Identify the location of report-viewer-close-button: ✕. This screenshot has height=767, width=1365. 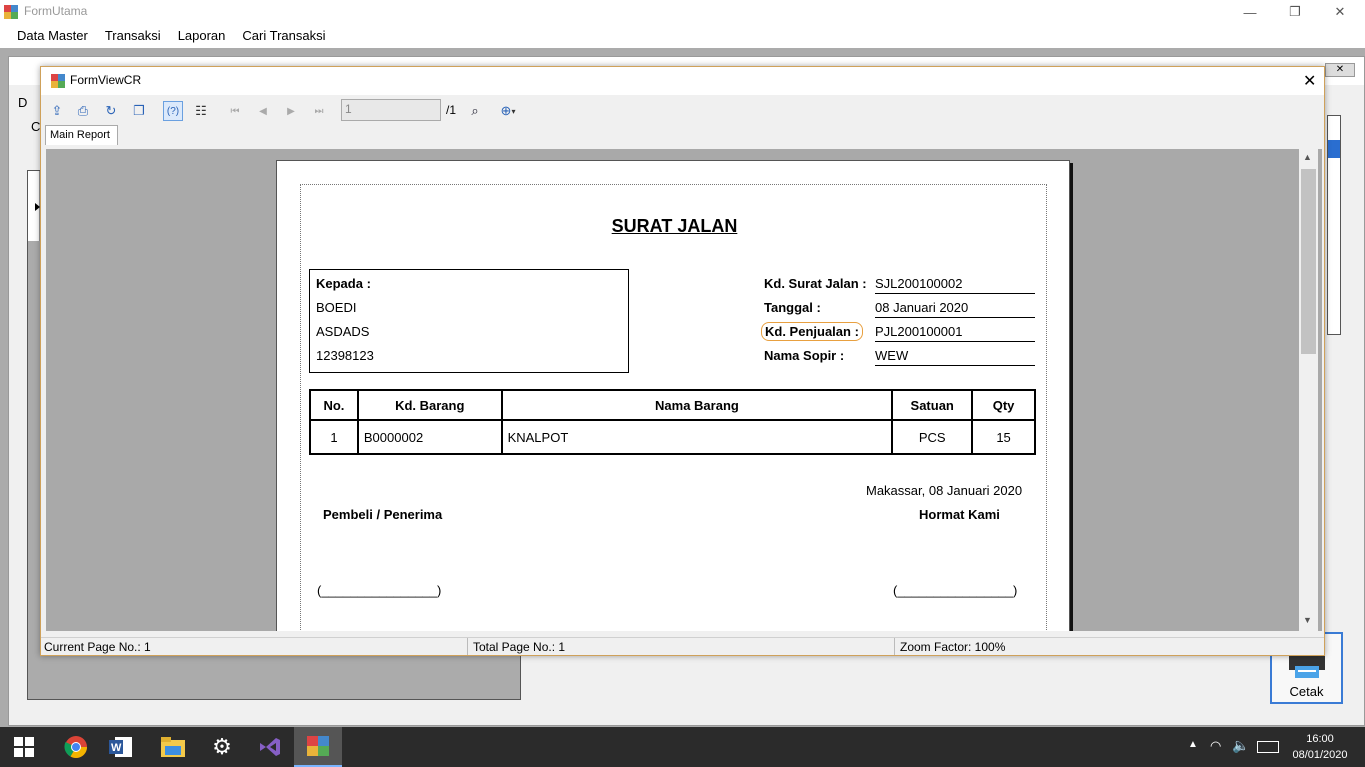
(1309, 81).